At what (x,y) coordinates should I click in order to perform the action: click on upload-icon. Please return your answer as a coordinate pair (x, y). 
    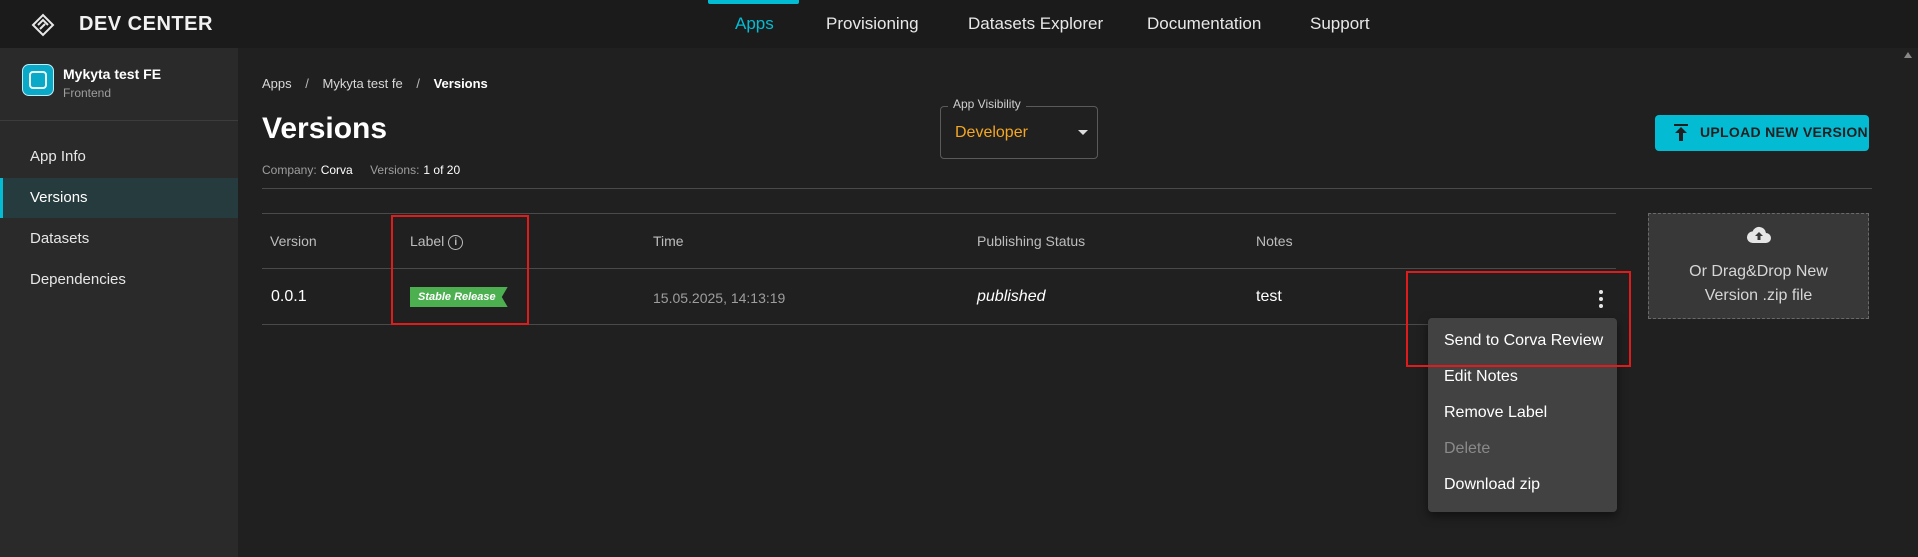
    Looking at the image, I should click on (1681, 132).